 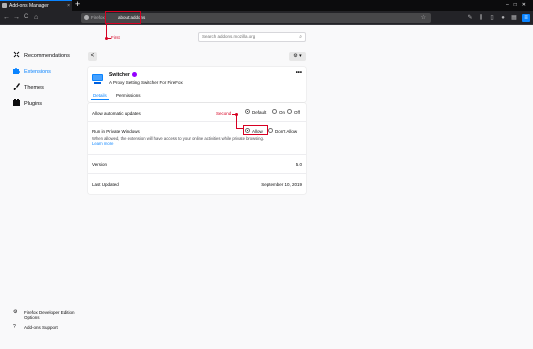 I want to click on extension-switcher-icon: ▦, so click(x=514, y=18).